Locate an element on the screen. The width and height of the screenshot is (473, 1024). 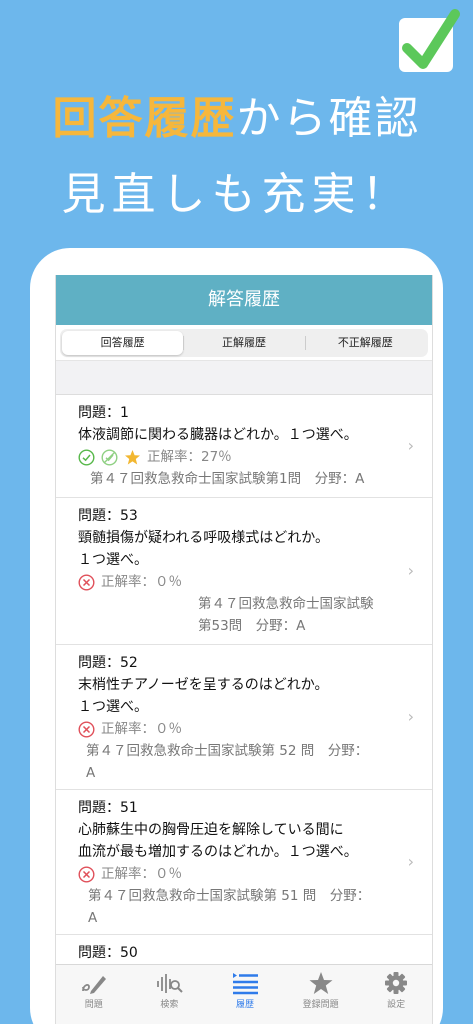
question-number: 問題：1 is located at coordinates (103, 413).